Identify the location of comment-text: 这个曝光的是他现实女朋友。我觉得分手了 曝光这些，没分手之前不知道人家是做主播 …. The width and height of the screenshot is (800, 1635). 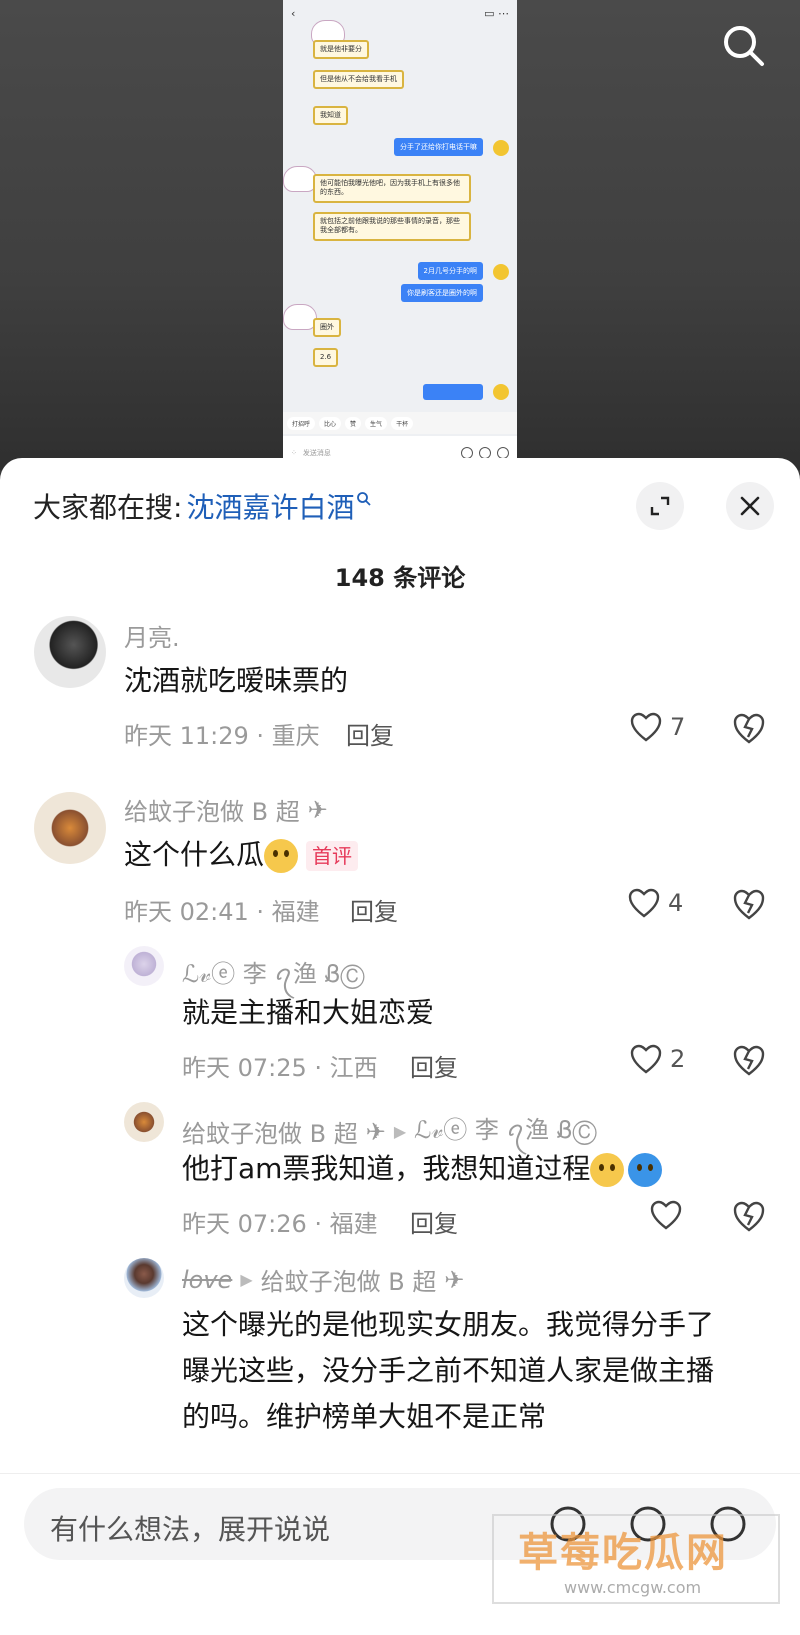
(448, 1371).